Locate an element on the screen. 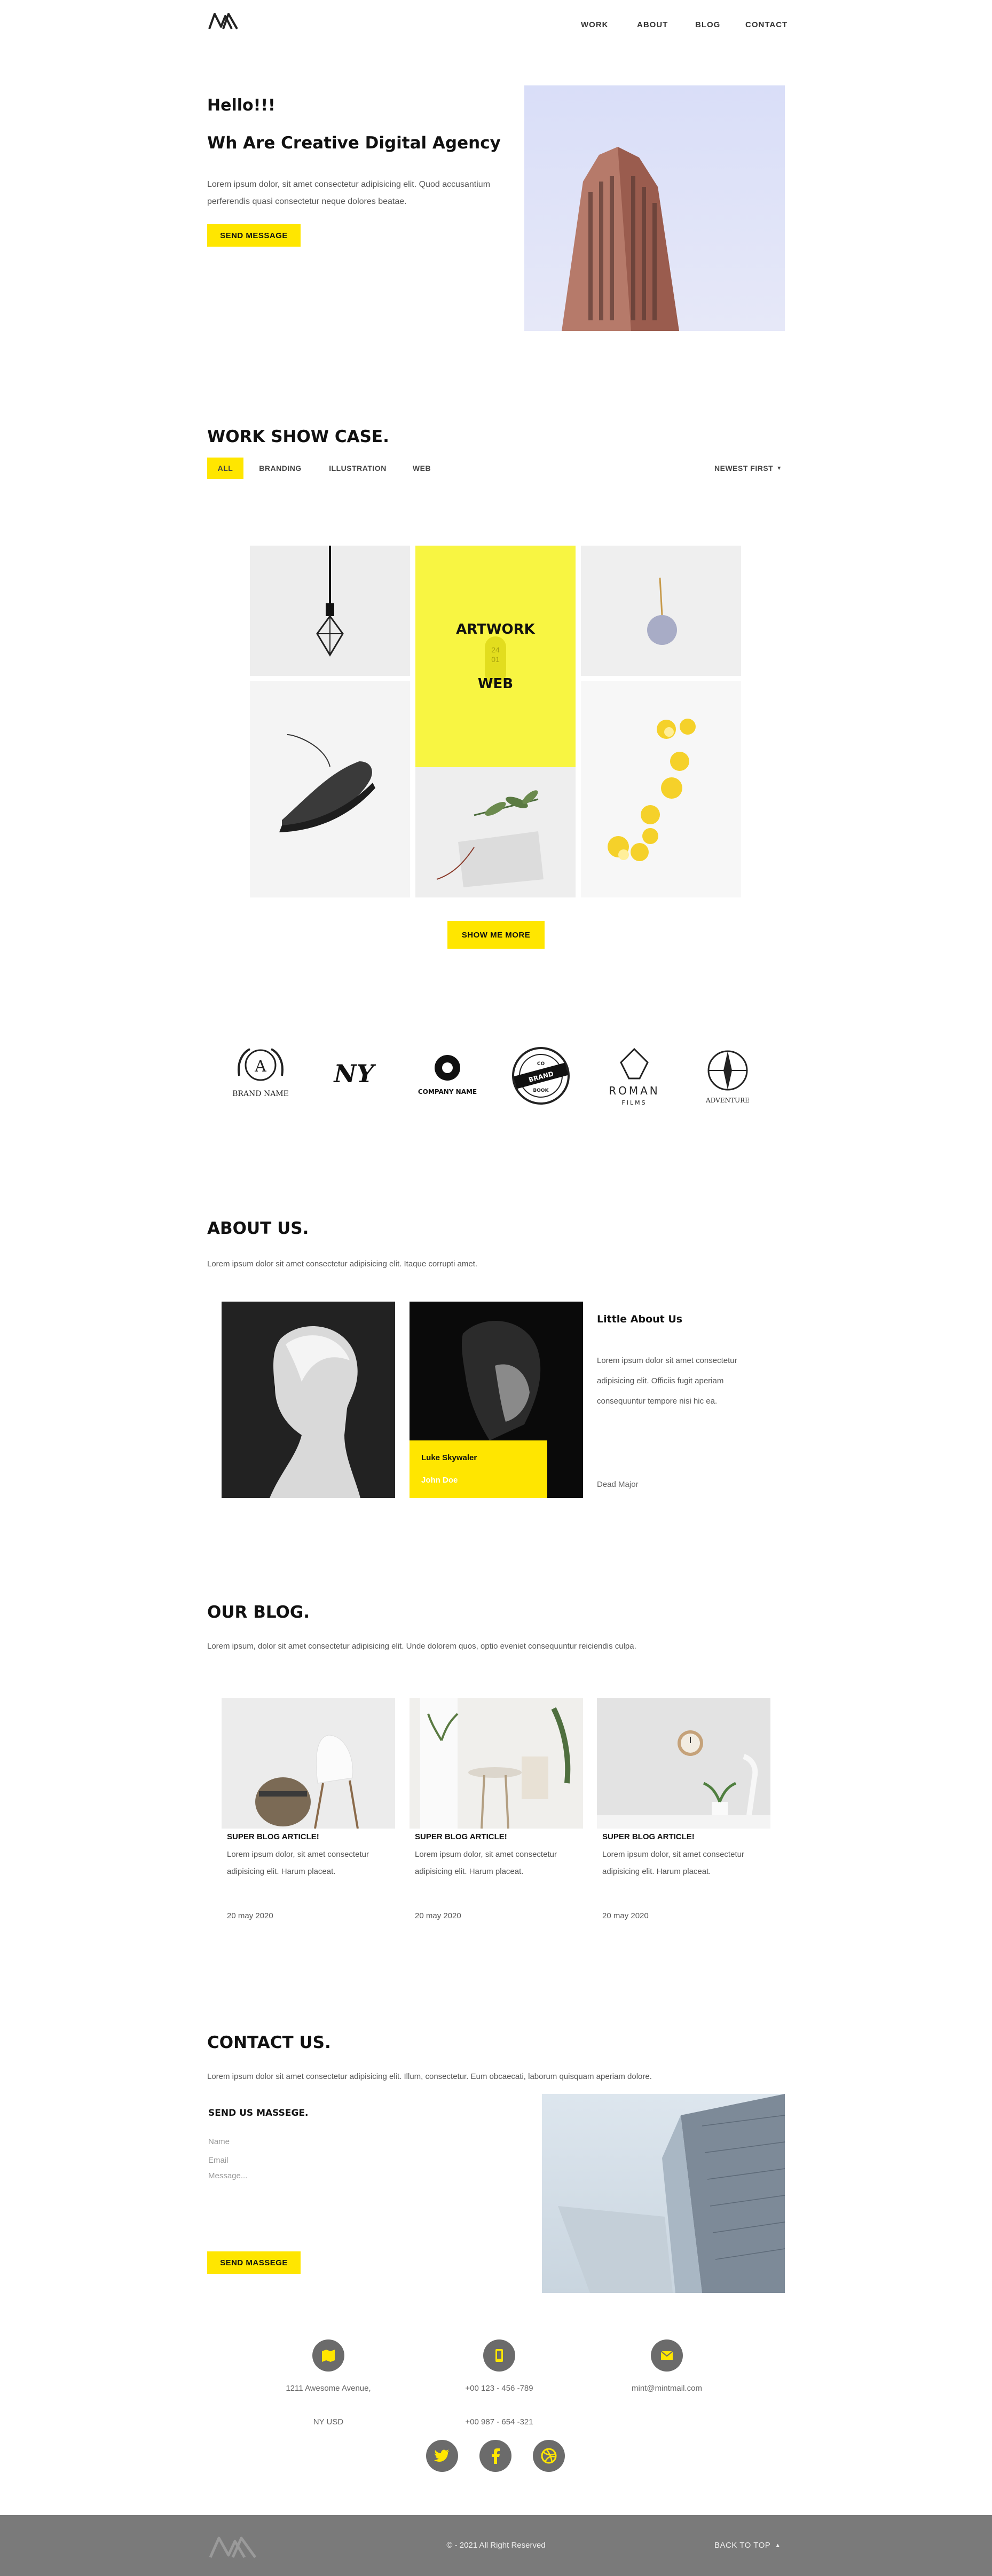 Image resolution: width=992 pixels, height=2576 pixels. blog-post-3-title: SUPER BLOG ARTICLE! is located at coordinates (648, 1836).